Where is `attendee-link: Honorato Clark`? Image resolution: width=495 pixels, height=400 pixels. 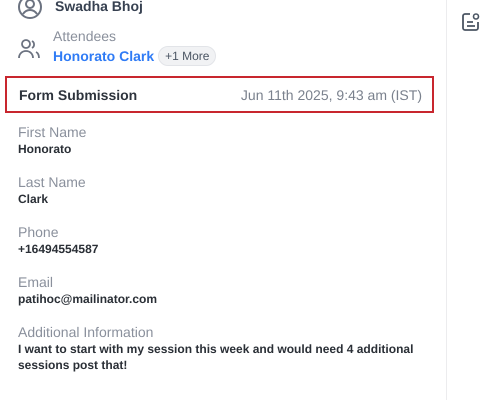
attendee-link: Honorato Clark is located at coordinates (103, 56).